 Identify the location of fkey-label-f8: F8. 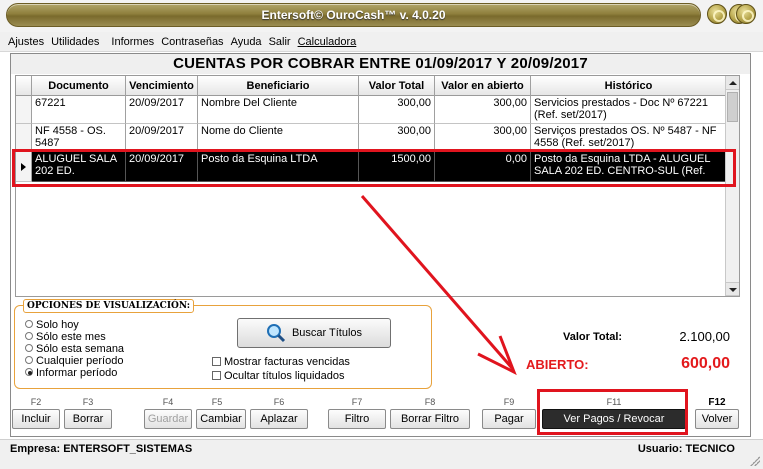
(430, 402).